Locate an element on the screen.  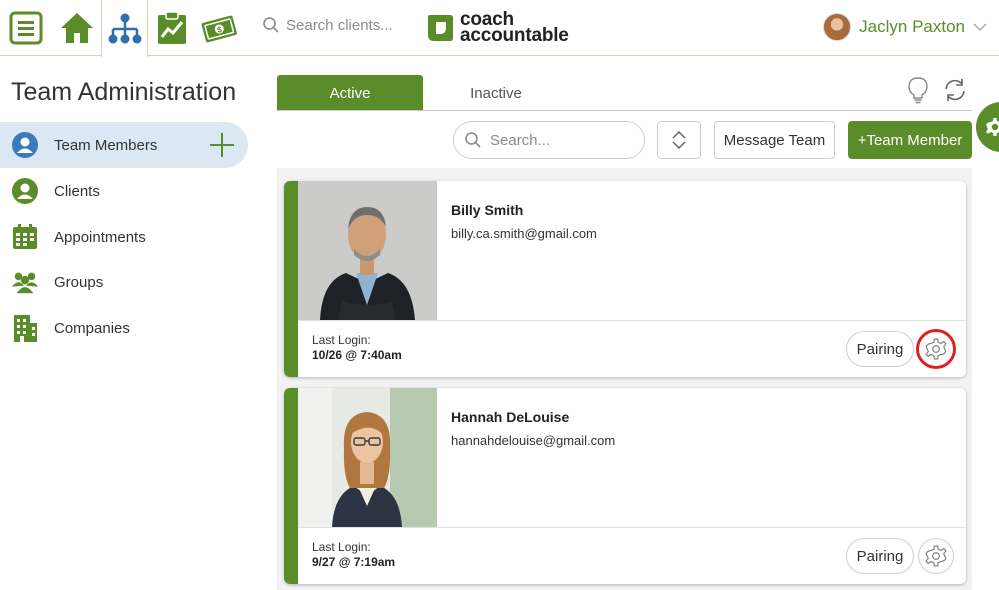
settings-tab is located at coordinates (987, 127).